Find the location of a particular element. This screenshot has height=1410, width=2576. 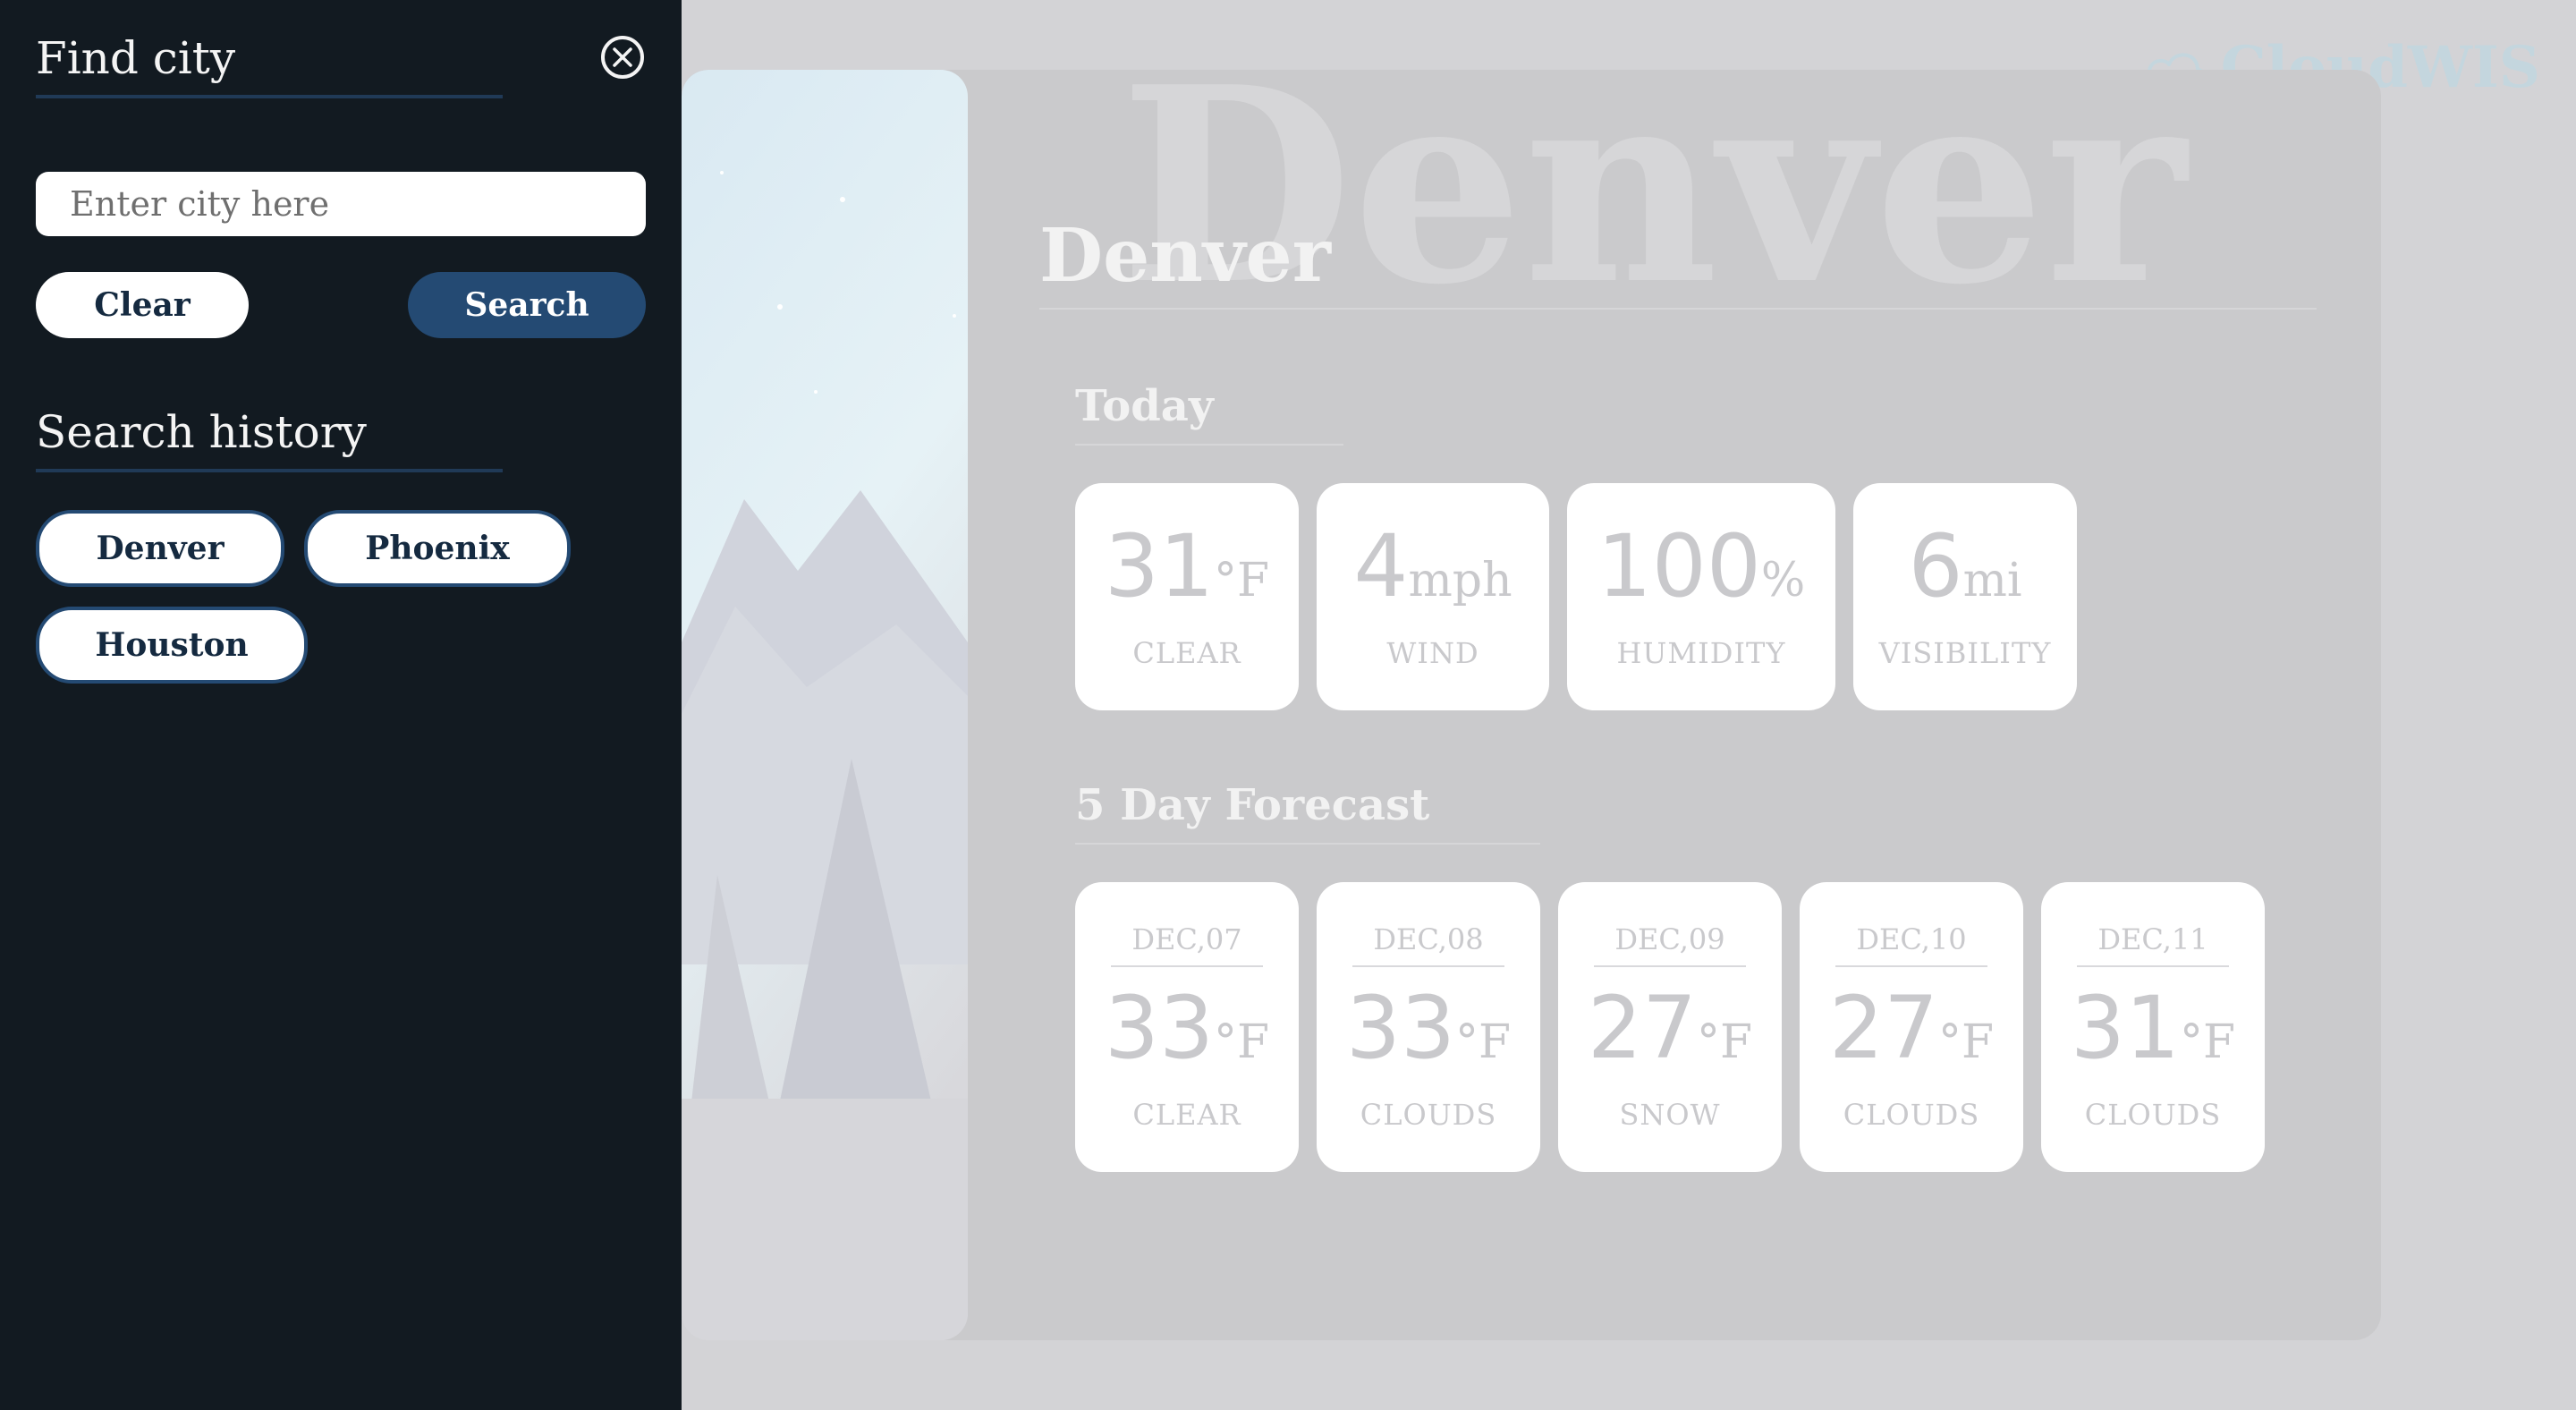

forecast-date: DEC,09 is located at coordinates (1670, 944).